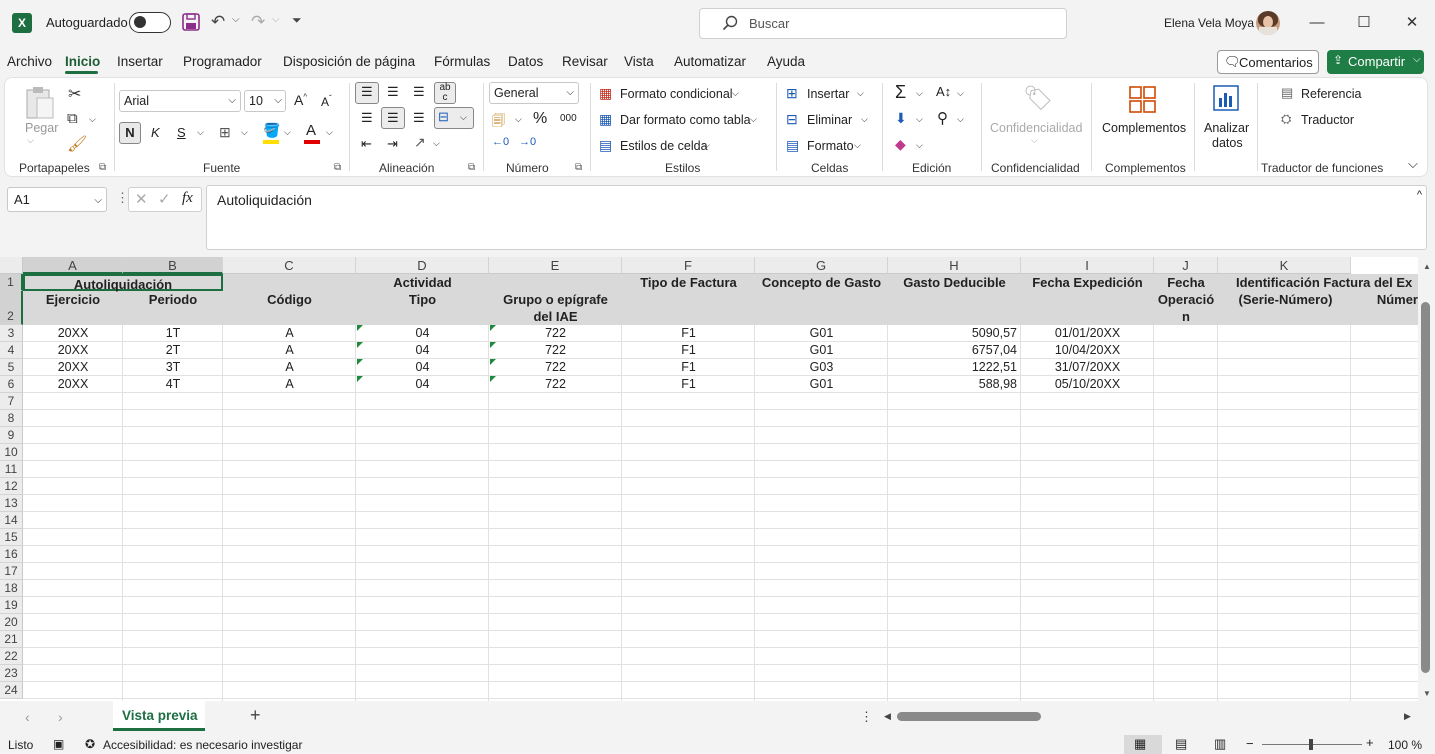  I want to click on cell-f3: F1, so click(688, 333).